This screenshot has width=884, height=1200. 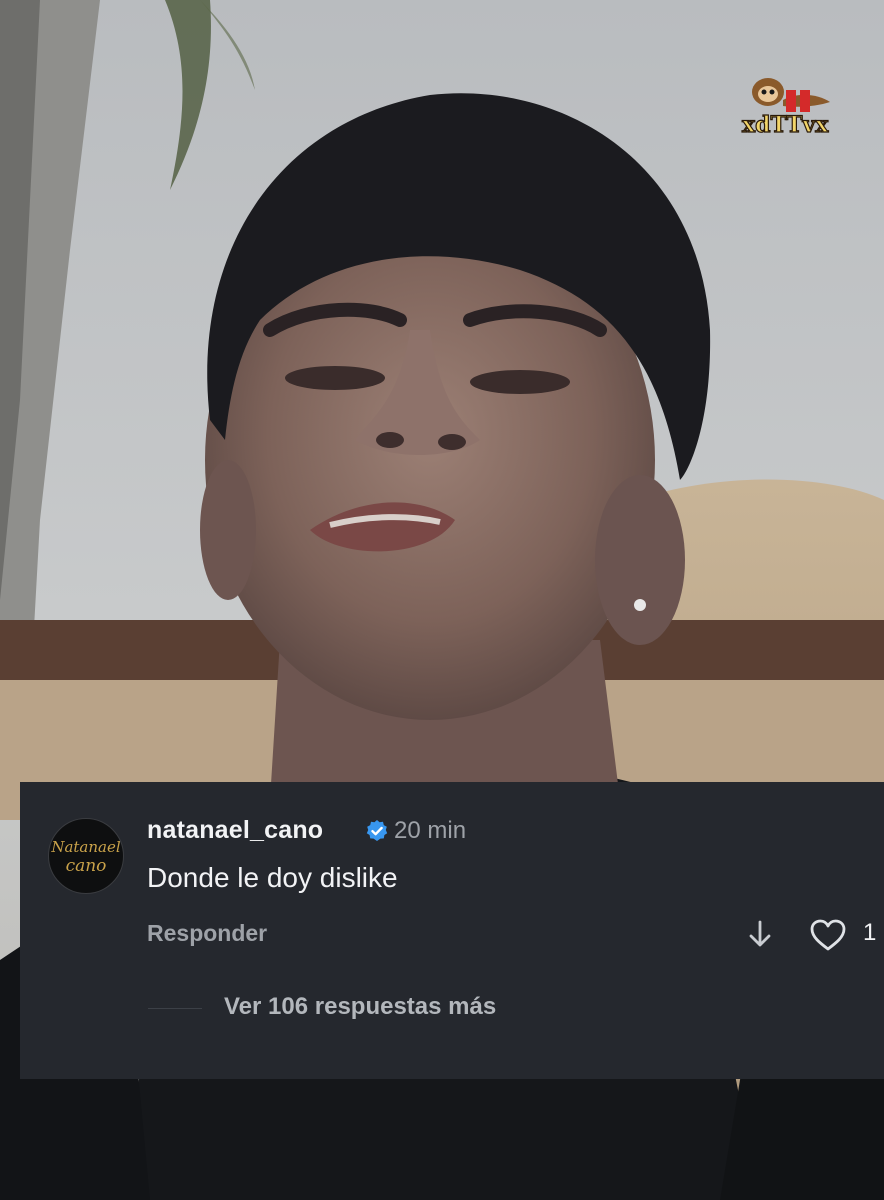 What do you see at coordinates (870, 932) in the screenshot?
I see `like-count: 1` at bounding box center [870, 932].